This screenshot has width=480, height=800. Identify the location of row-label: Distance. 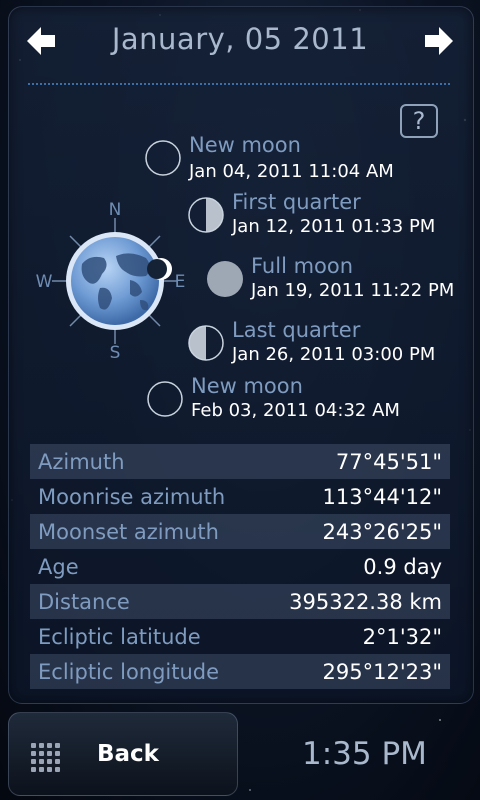
(84, 601).